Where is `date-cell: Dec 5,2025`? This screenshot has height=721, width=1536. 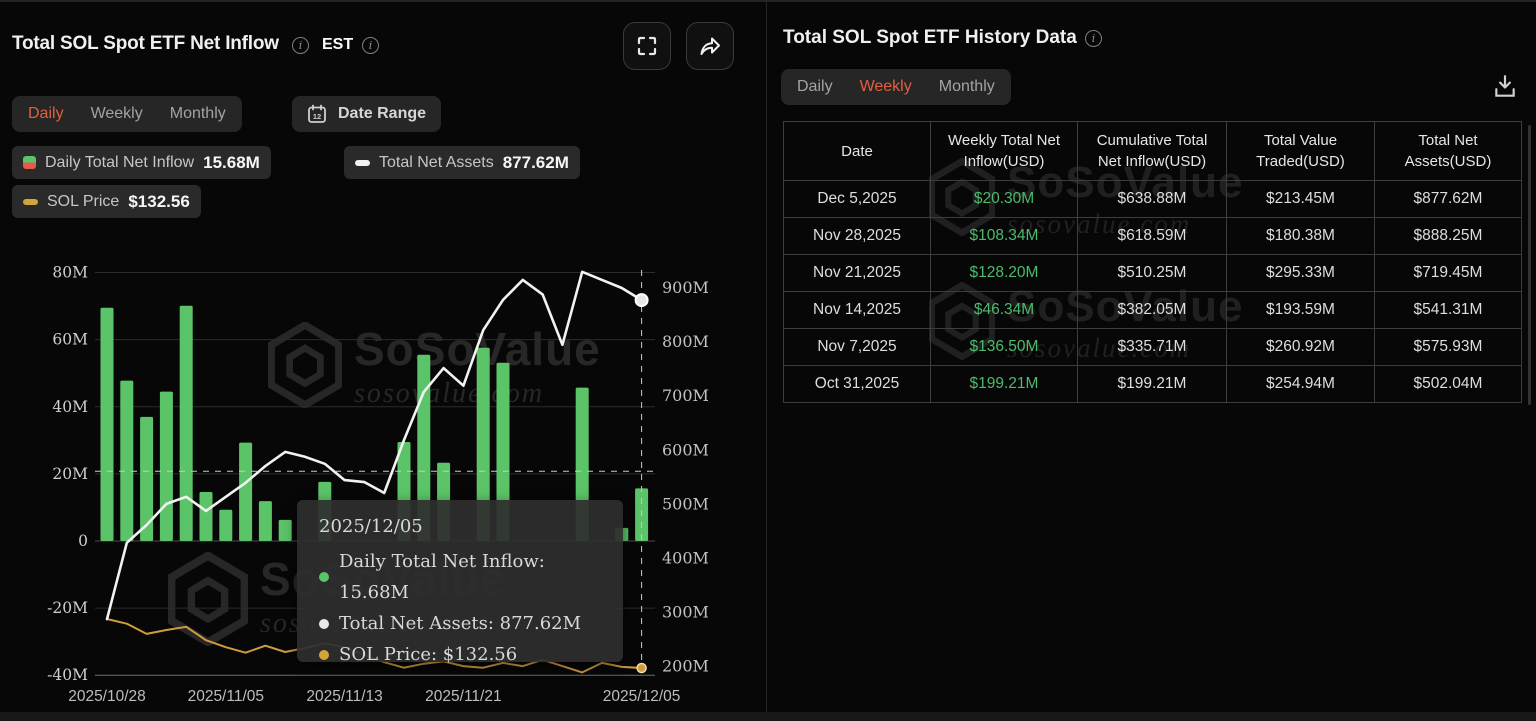 date-cell: Dec 5,2025 is located at coordinates (857, 199).